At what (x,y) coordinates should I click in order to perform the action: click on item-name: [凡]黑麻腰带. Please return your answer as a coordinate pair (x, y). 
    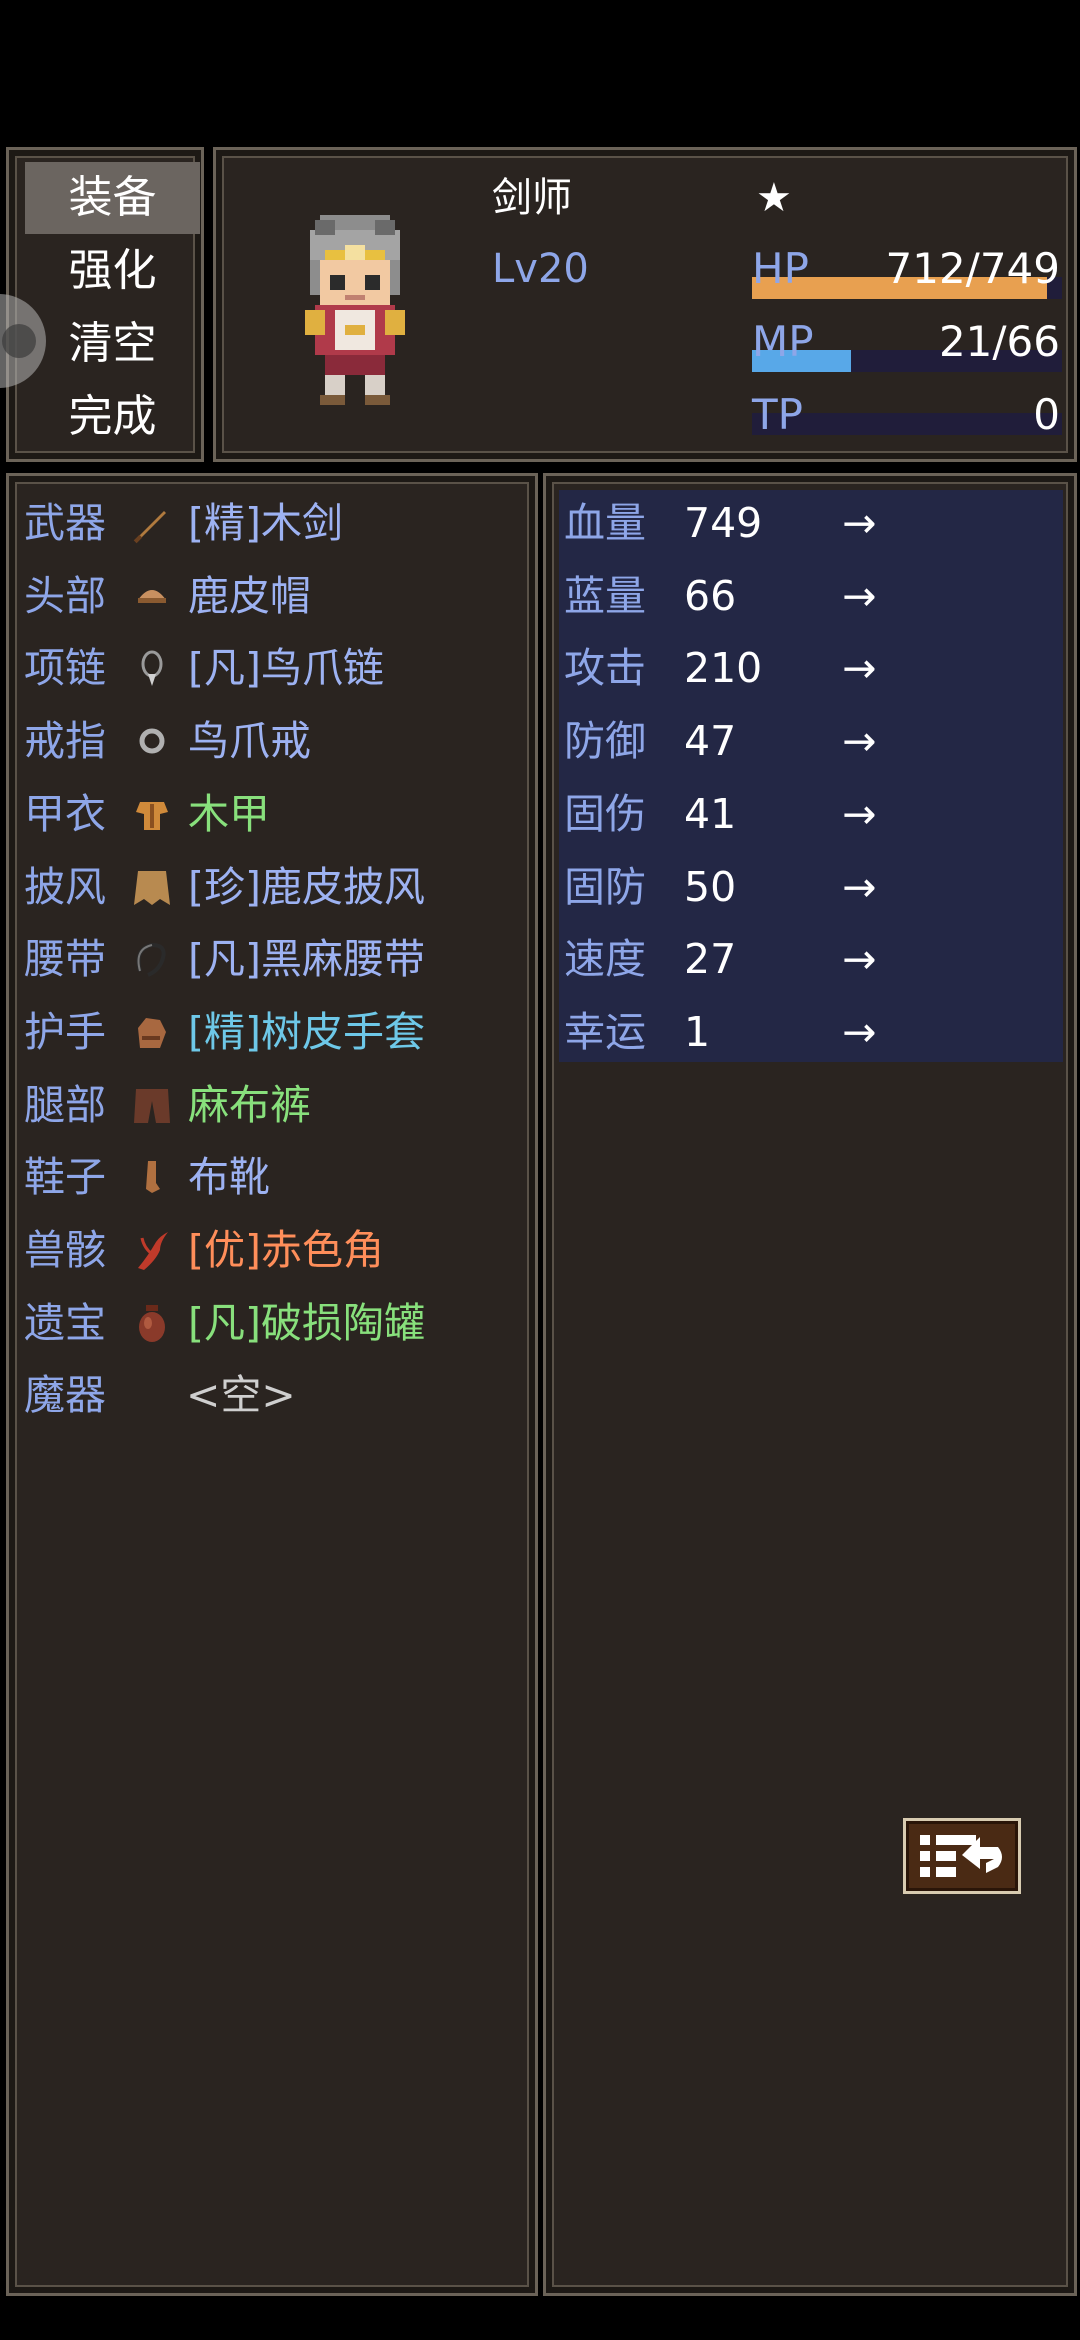
    Looking at the image, I should click on (306, 959).